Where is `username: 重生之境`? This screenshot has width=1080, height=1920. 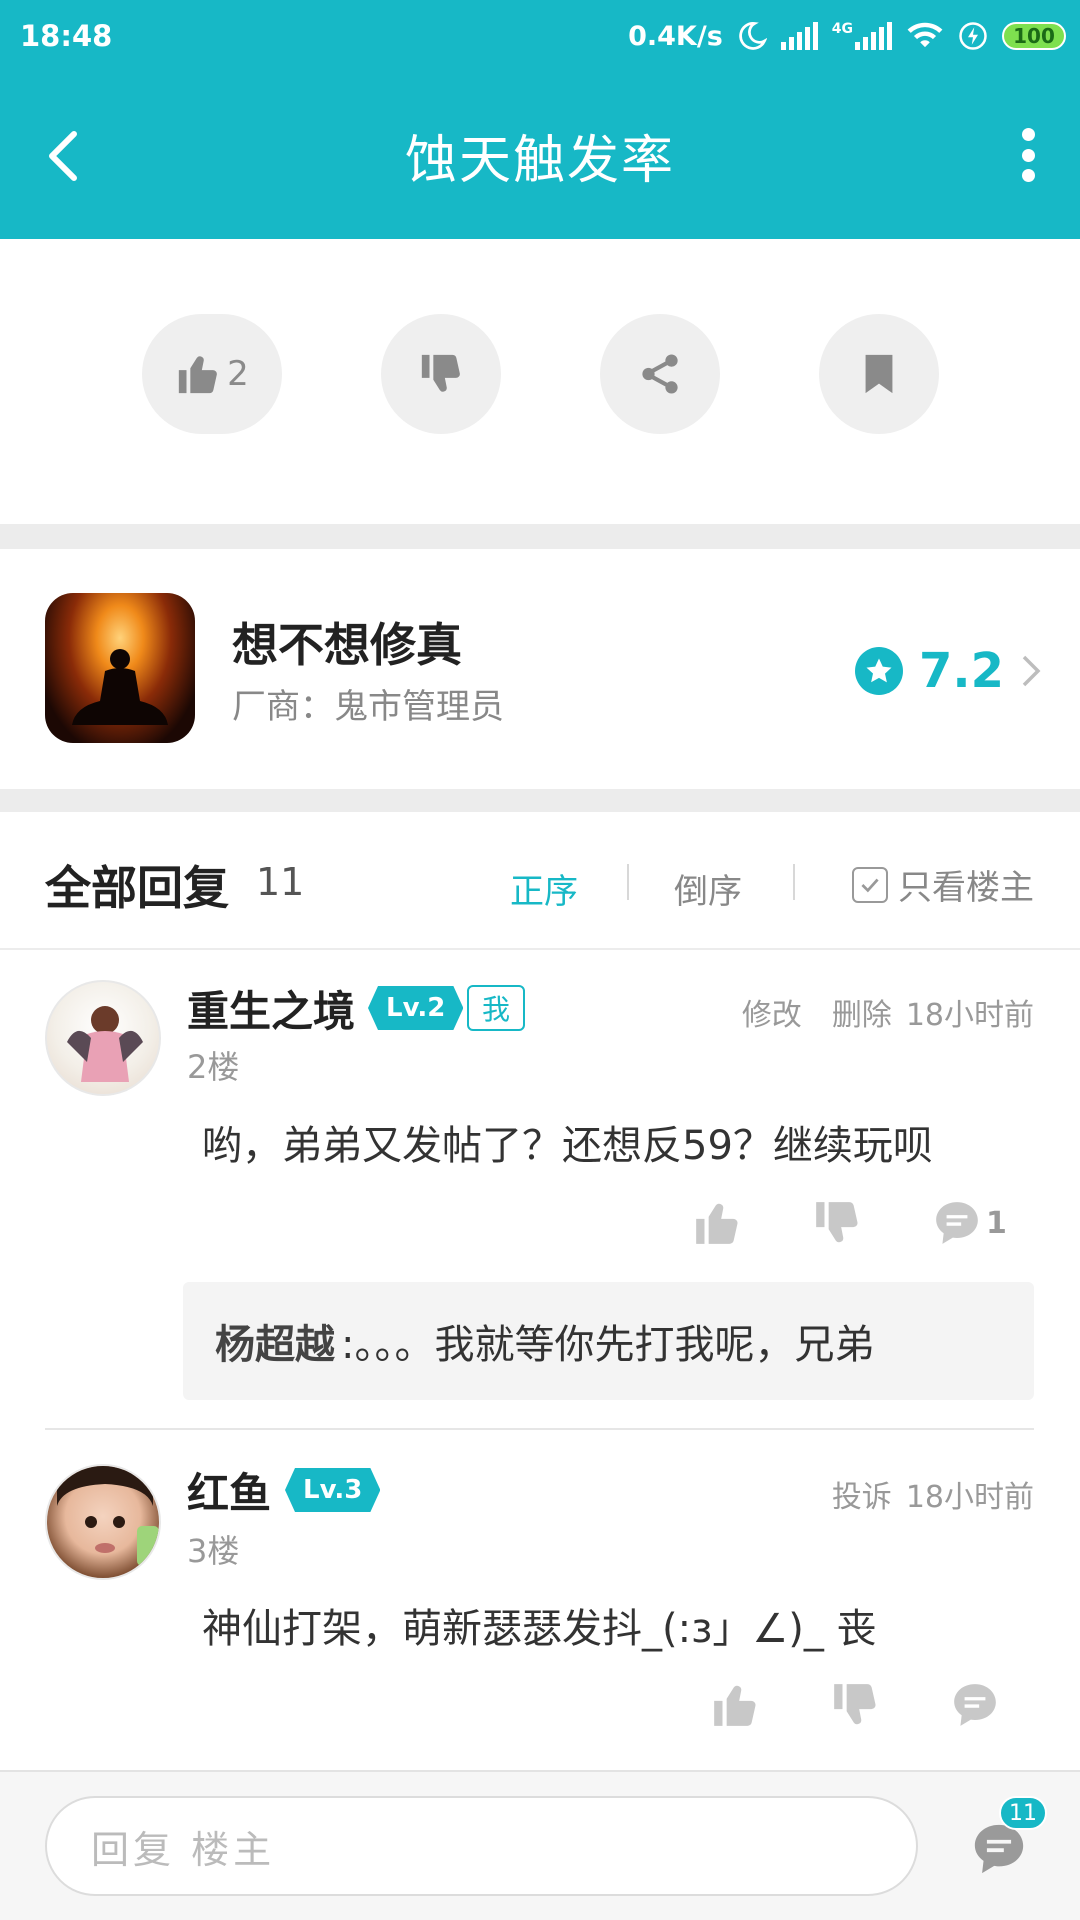
username: 重生之境 is located at coordinates (271, 1008).